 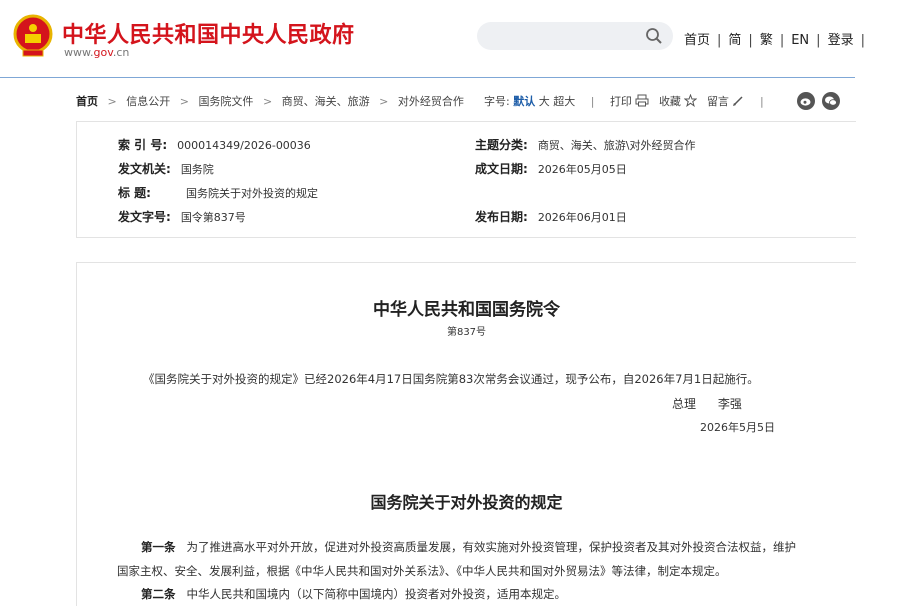 What do you see at coordinates (544, 101) in the screenshot?
I see `font-size-large: 大` at bounding box center [544, 101].